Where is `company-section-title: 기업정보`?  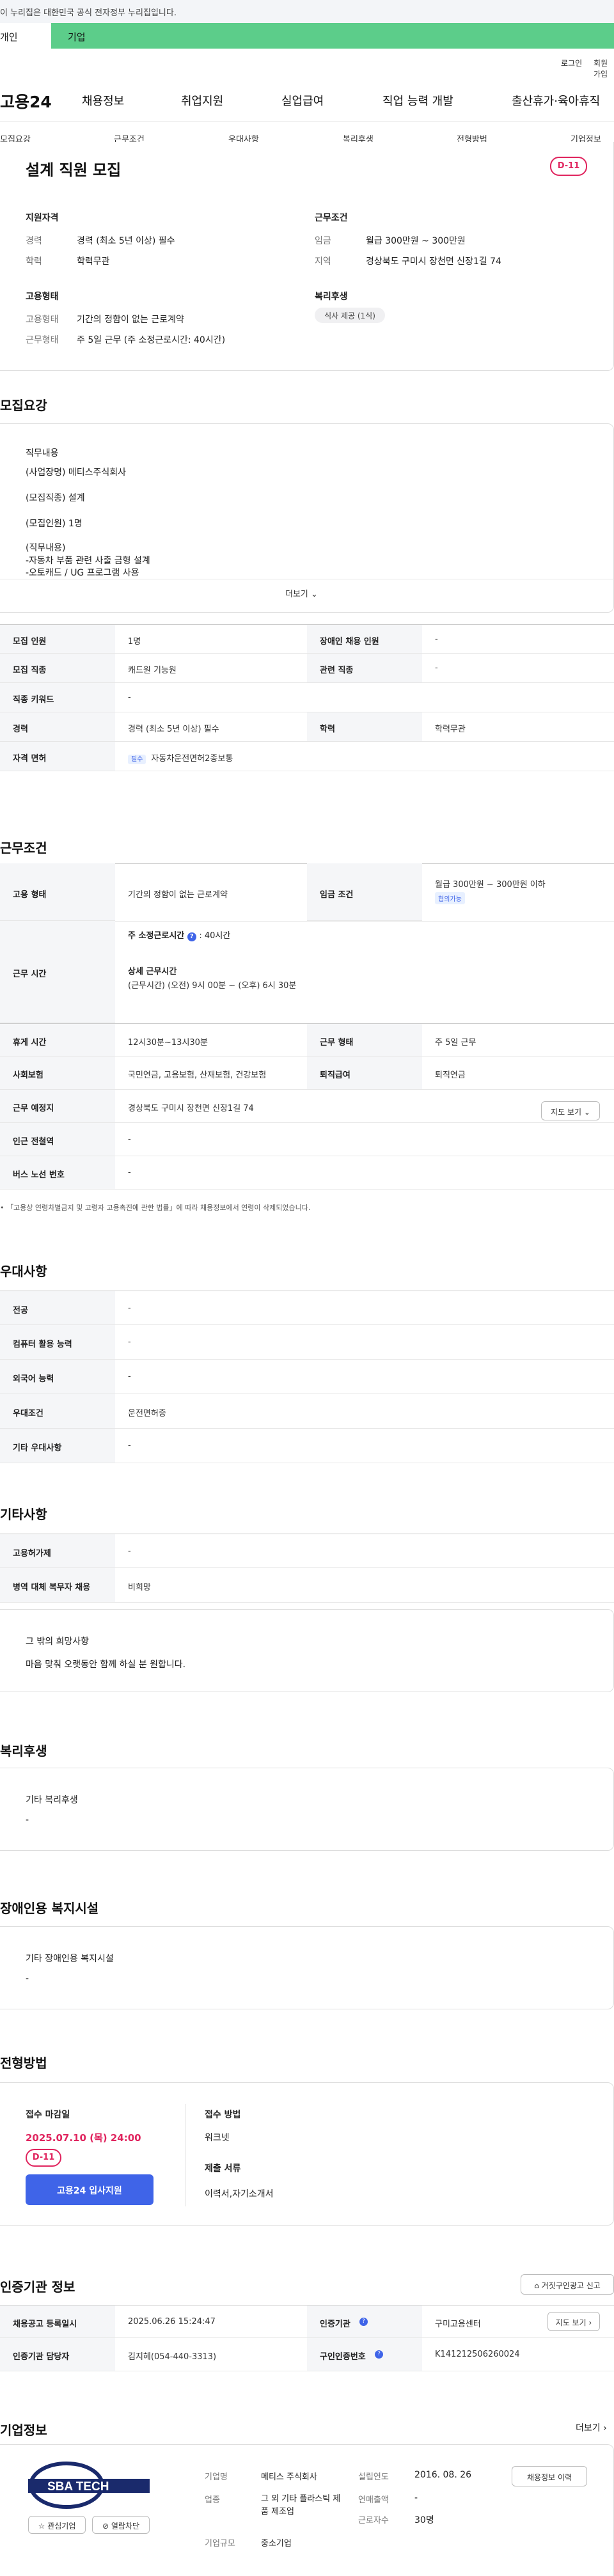
company-section-title: 기업정보 is located at coordinates (23, 2430).